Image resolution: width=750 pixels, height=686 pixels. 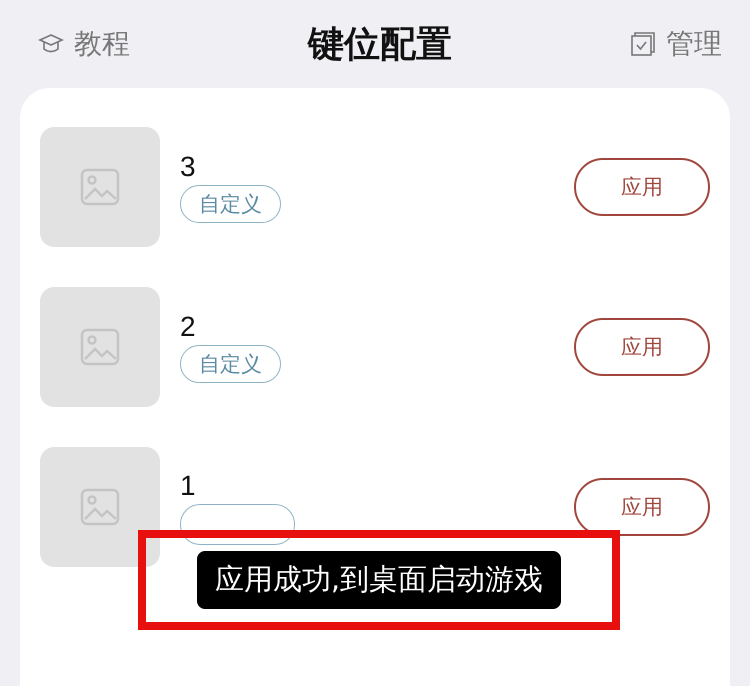 What do you see at coordinates (379, 580) in the screenshot?
I see `toast-message: 应用成功,到桌面启动游戏` at bounding box center [379, 580].